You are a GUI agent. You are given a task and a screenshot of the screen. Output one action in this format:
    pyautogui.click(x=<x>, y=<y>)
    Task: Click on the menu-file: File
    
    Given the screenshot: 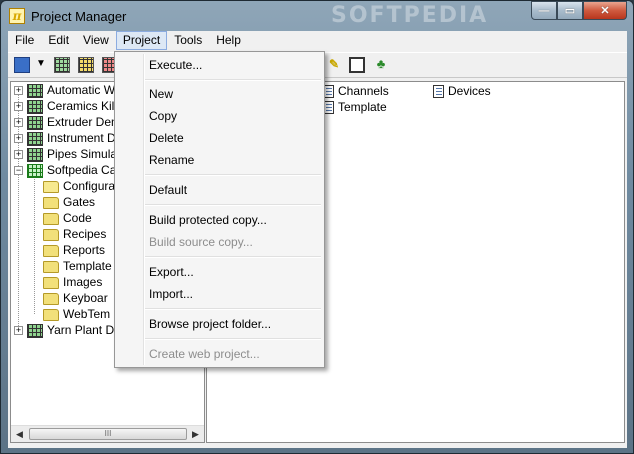 What is the action you would take?
    pyautogui.click(x=24, y=40)
    